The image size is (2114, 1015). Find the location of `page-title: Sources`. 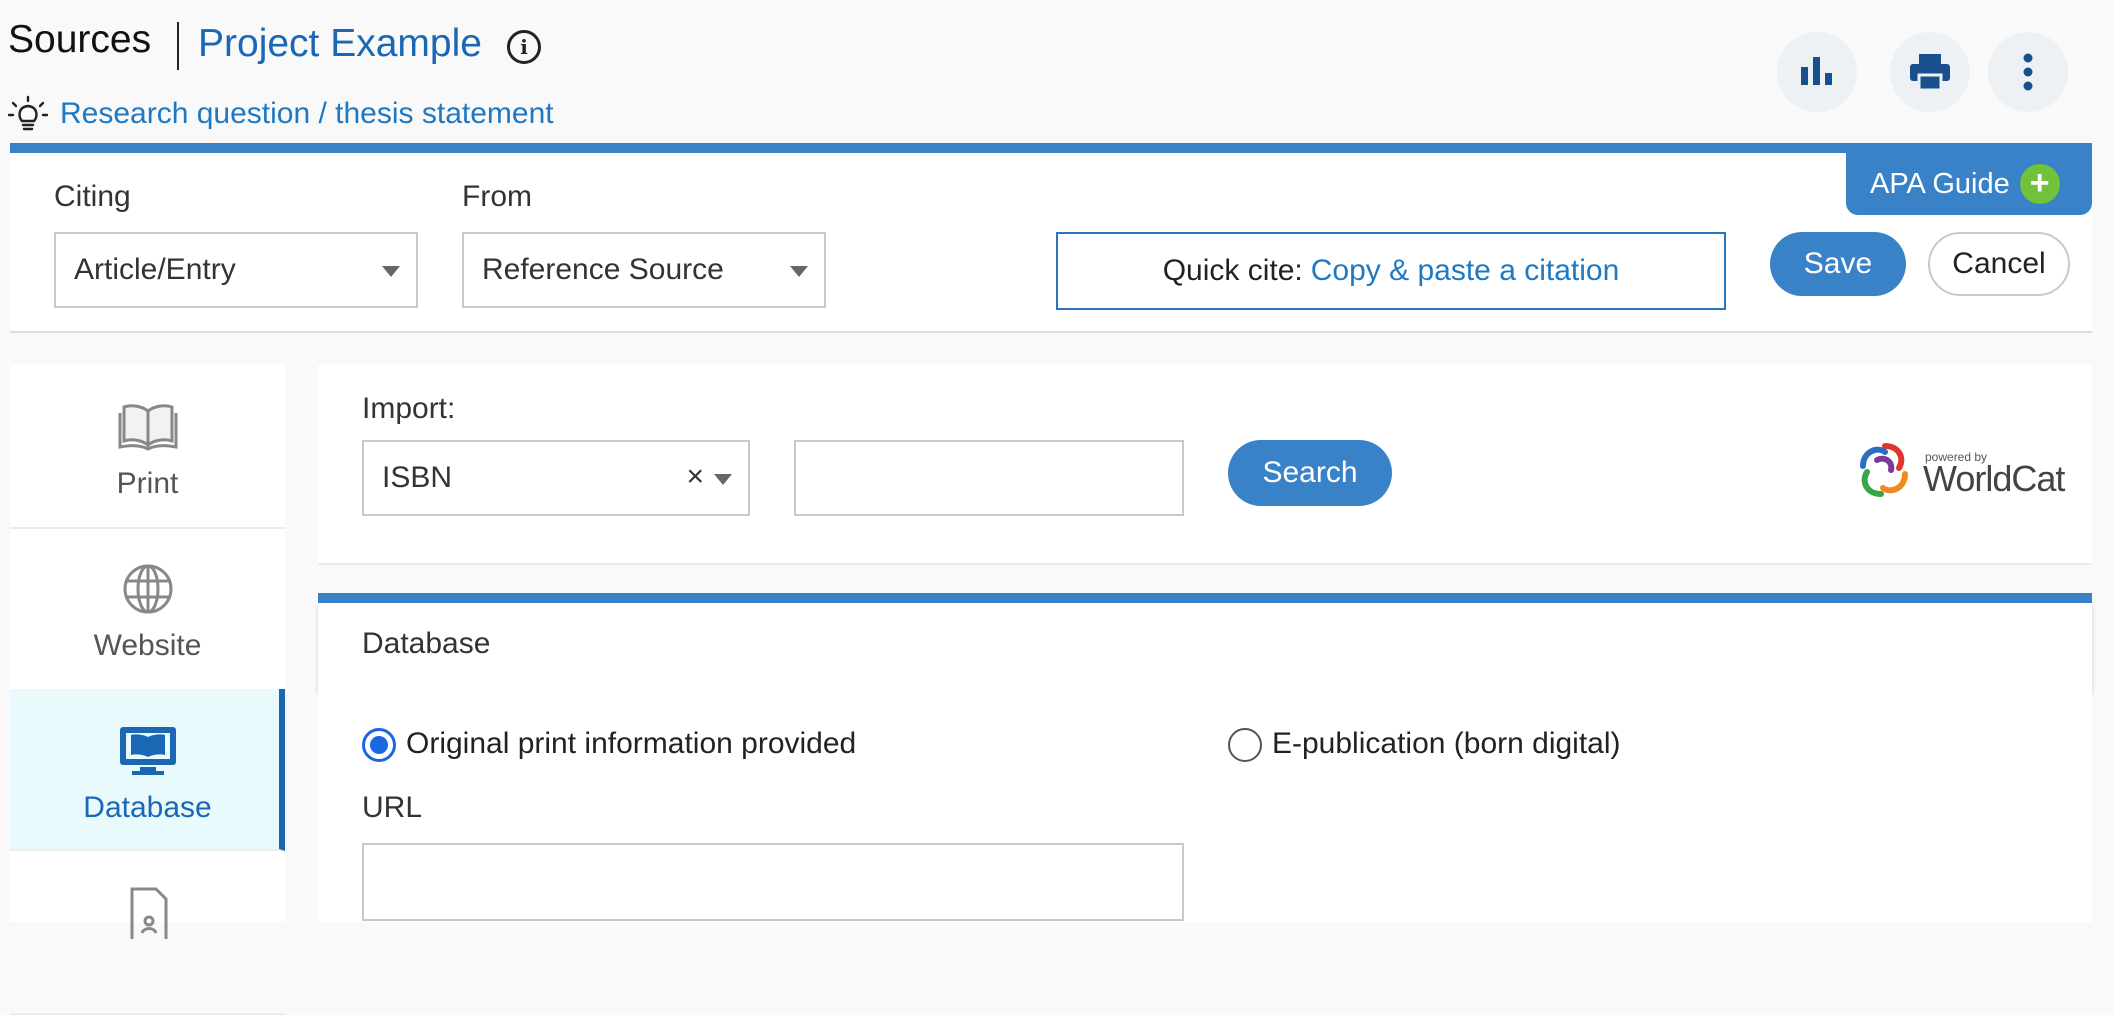

page-title: Sources is located at coordinates (80, 39).